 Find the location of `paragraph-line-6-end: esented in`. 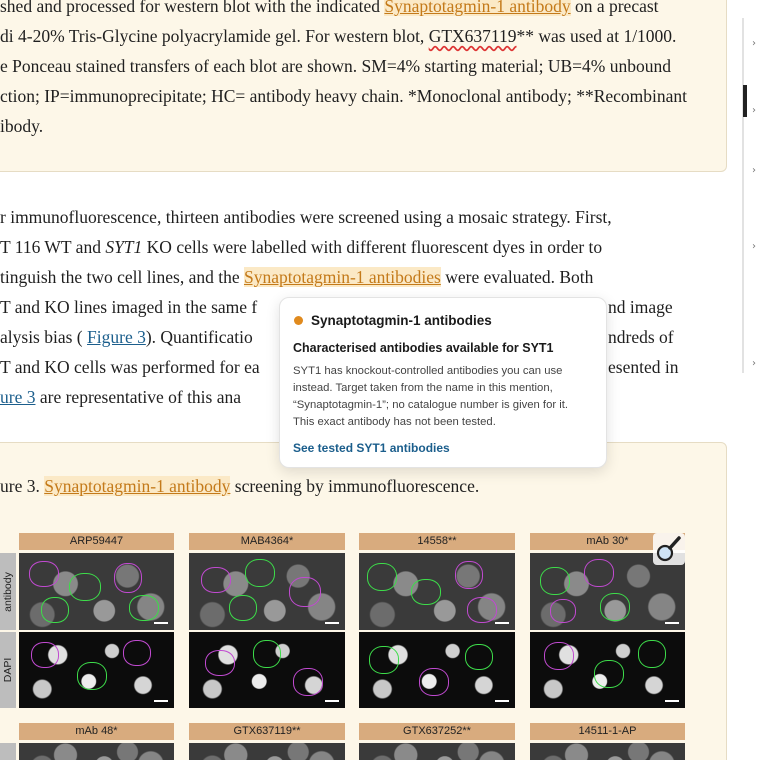

paragraph-line-6-end: esented in is located at coordinates (643, 367).